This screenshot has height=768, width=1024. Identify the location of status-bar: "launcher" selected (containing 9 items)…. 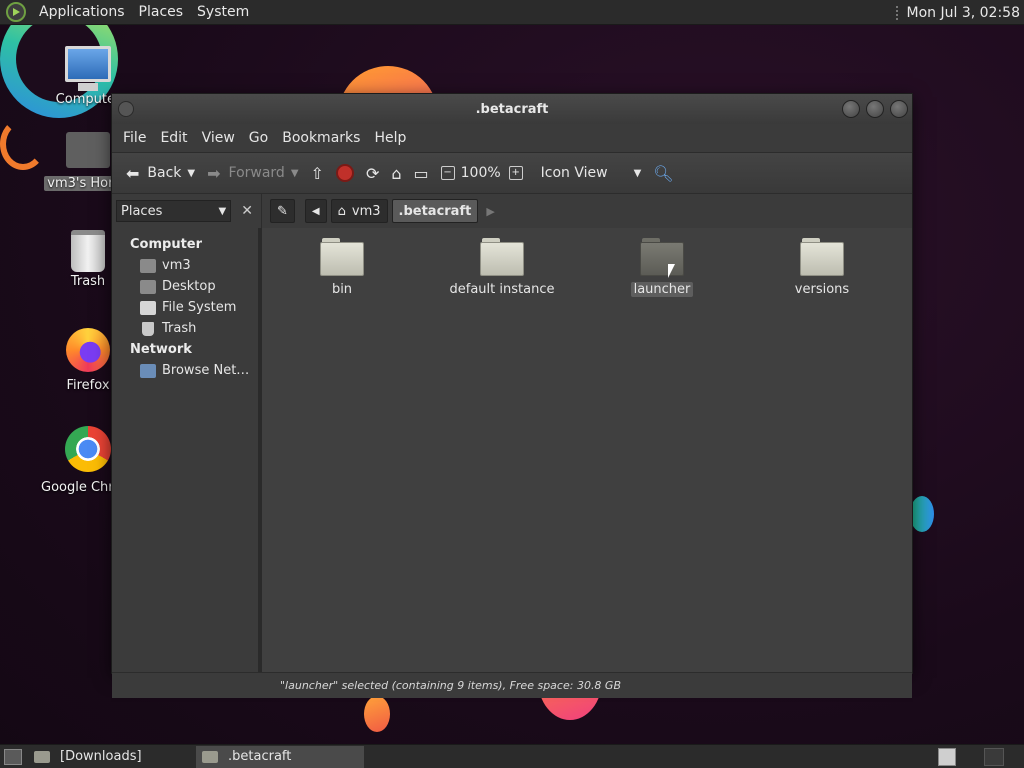
(512, 685).